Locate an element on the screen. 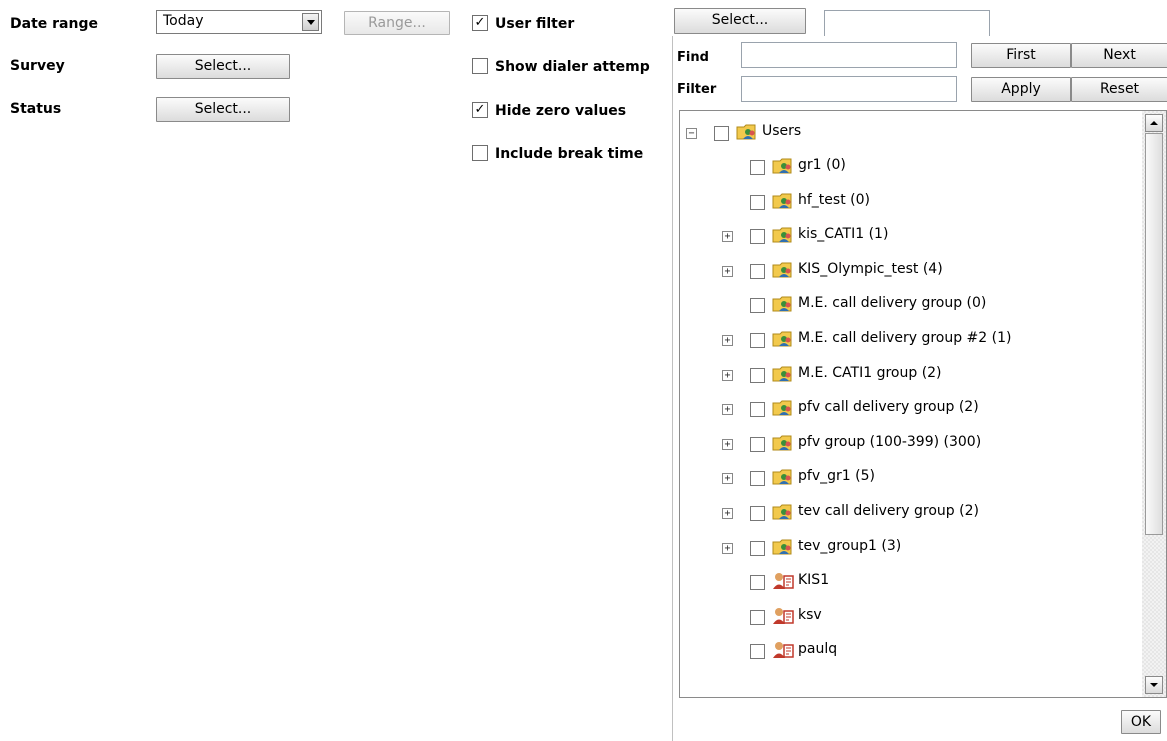 This screenshot has width=1167, height=741. tree-item: + kis_CATI1 (1) is located at coordinates (910, 236).